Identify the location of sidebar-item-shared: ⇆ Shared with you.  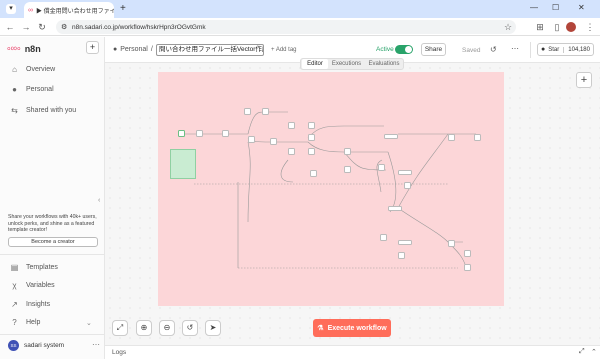
(43, 110).